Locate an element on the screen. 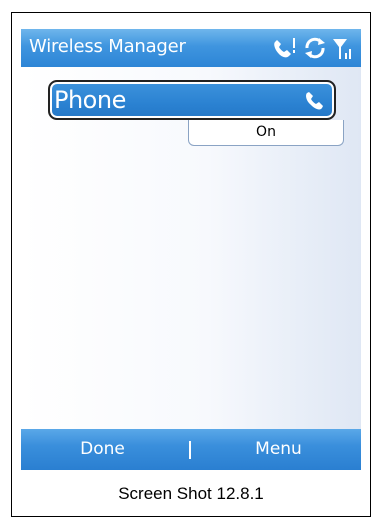 The width and height of the screenshot is (386, 531). phone-icon is located at coordinates (314, 103).